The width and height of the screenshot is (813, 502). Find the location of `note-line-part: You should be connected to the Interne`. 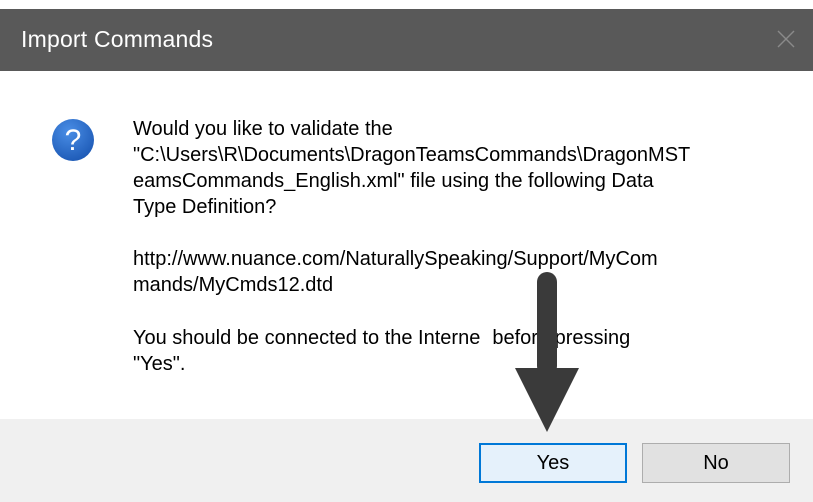

note-line-part: You should be connected to the Interne is located at coordinates (307, 338).